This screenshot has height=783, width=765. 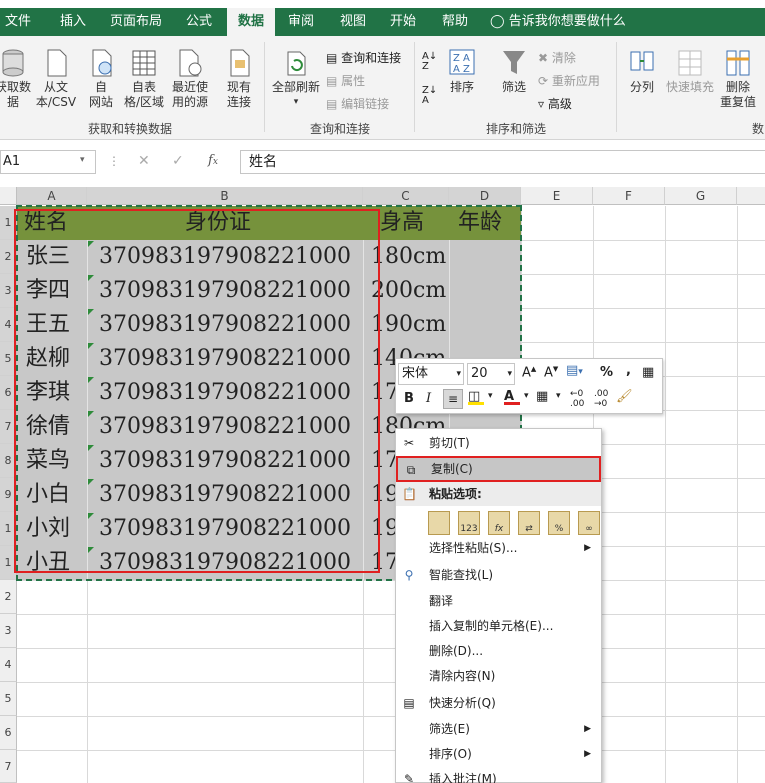 What do you see at coordinates (8, 665) in the screenshot?
I see `row-header: 4` at bounding box center [8, 665].